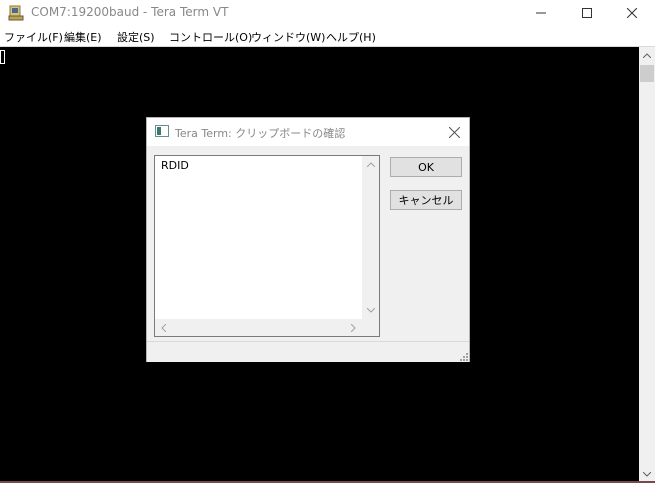 The width and height of the screenshot is (655, 483). Describe the element at coordinates (136, 37) in the screenshot. I see `menu-setup: 設定(S)` at that location.